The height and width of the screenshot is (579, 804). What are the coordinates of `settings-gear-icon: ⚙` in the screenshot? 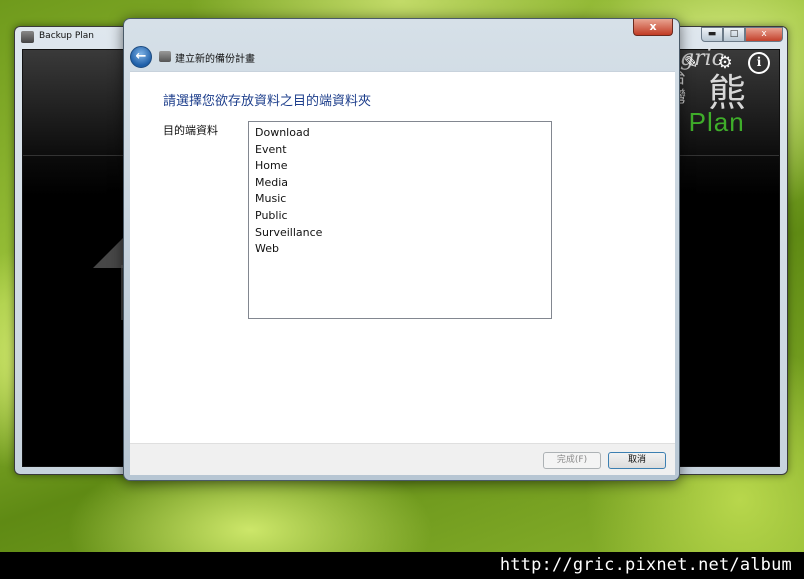 It's located at (725, 63).